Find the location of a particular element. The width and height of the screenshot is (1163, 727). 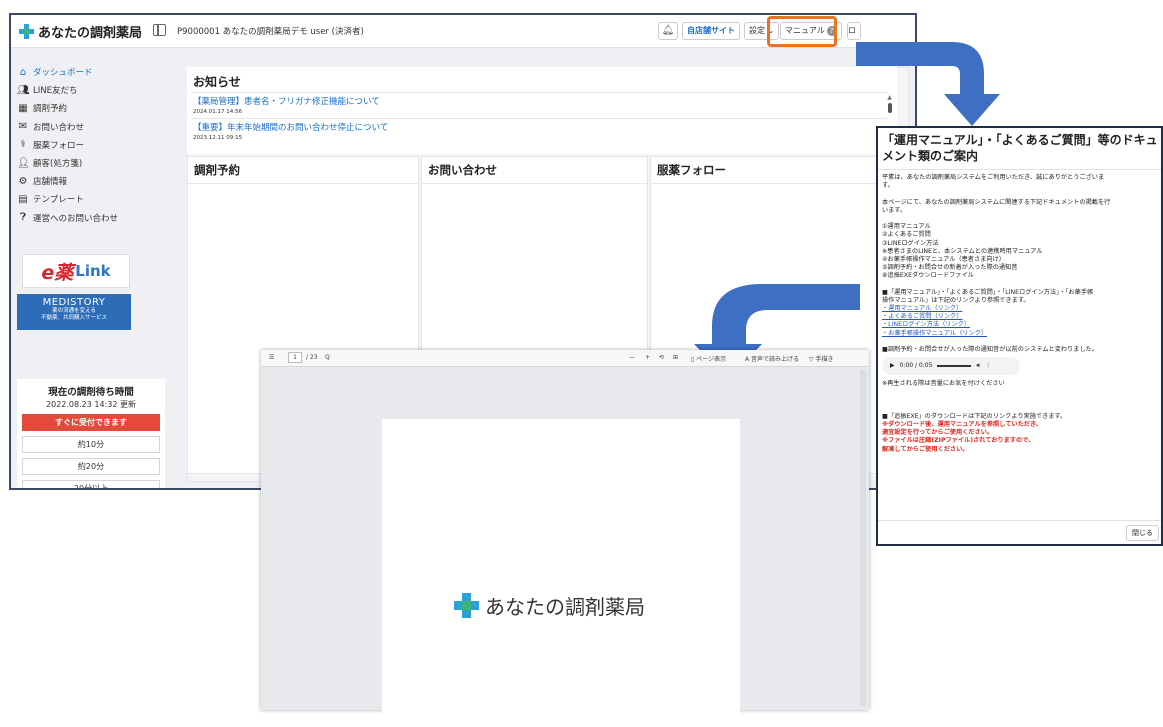

sidebar-item-support: ❓︎ 運営へのお問い合わせ is located at coordinates (67, 218).